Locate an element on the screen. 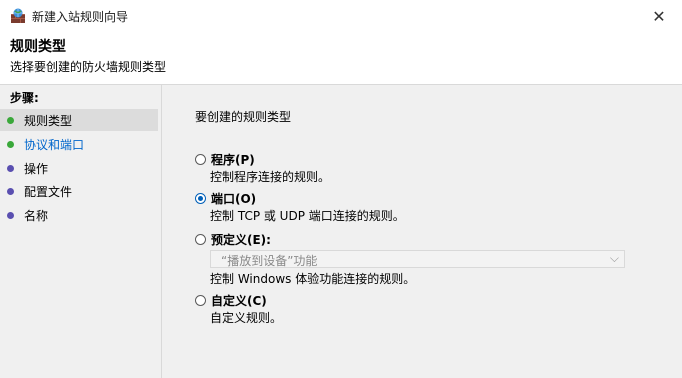 The height and width of the screenshot is (378, 682). step-label: 配置文件 is located at coordinates (48, 191).